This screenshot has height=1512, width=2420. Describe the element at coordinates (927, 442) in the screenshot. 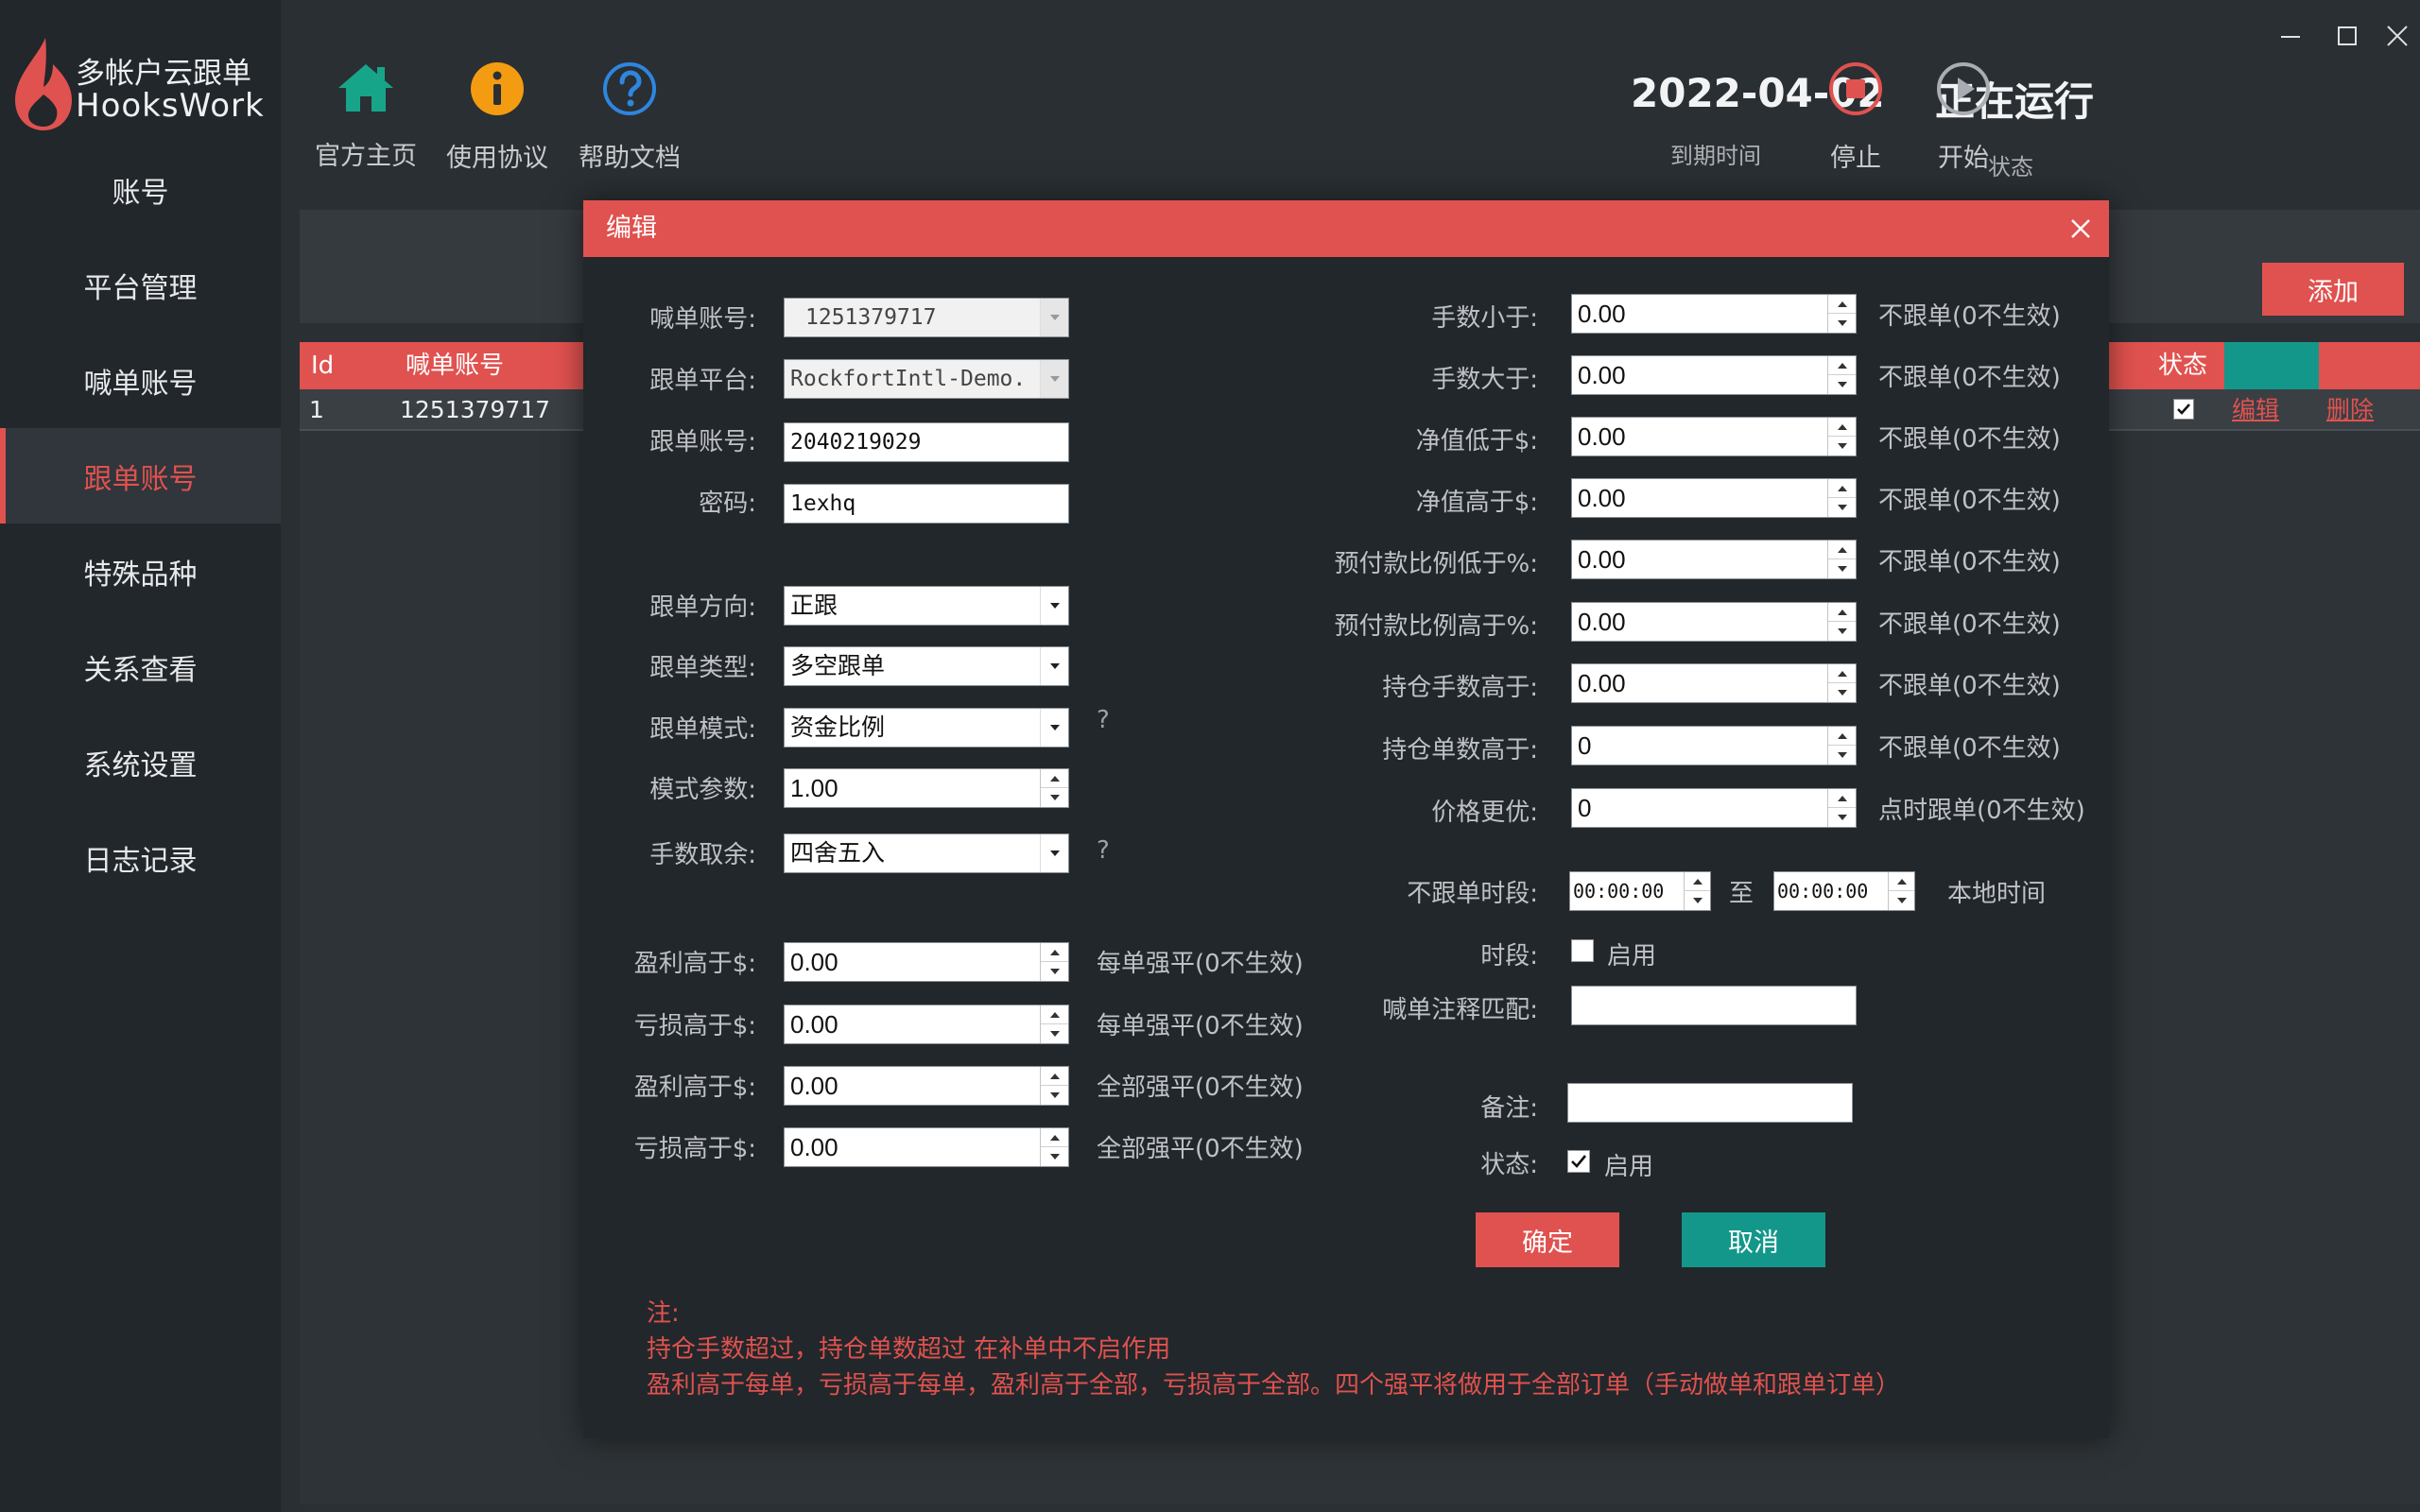

I see `follow-account-input: 2040219029` at that location.